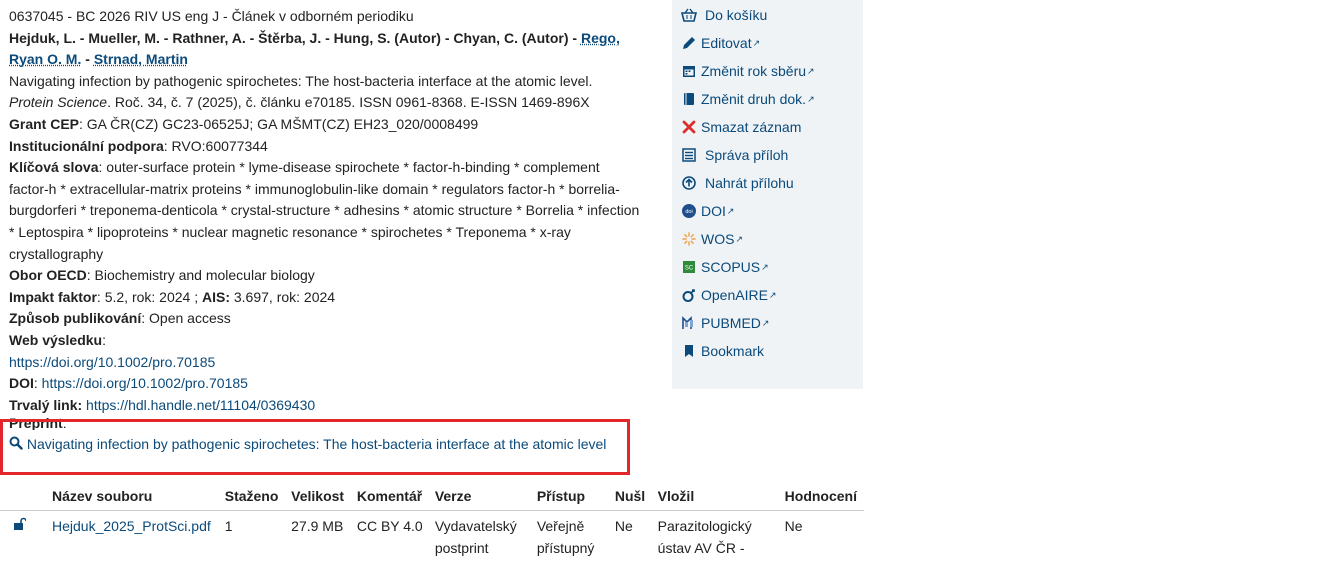  I want to click on svg-text: SC, so click(689, 269).